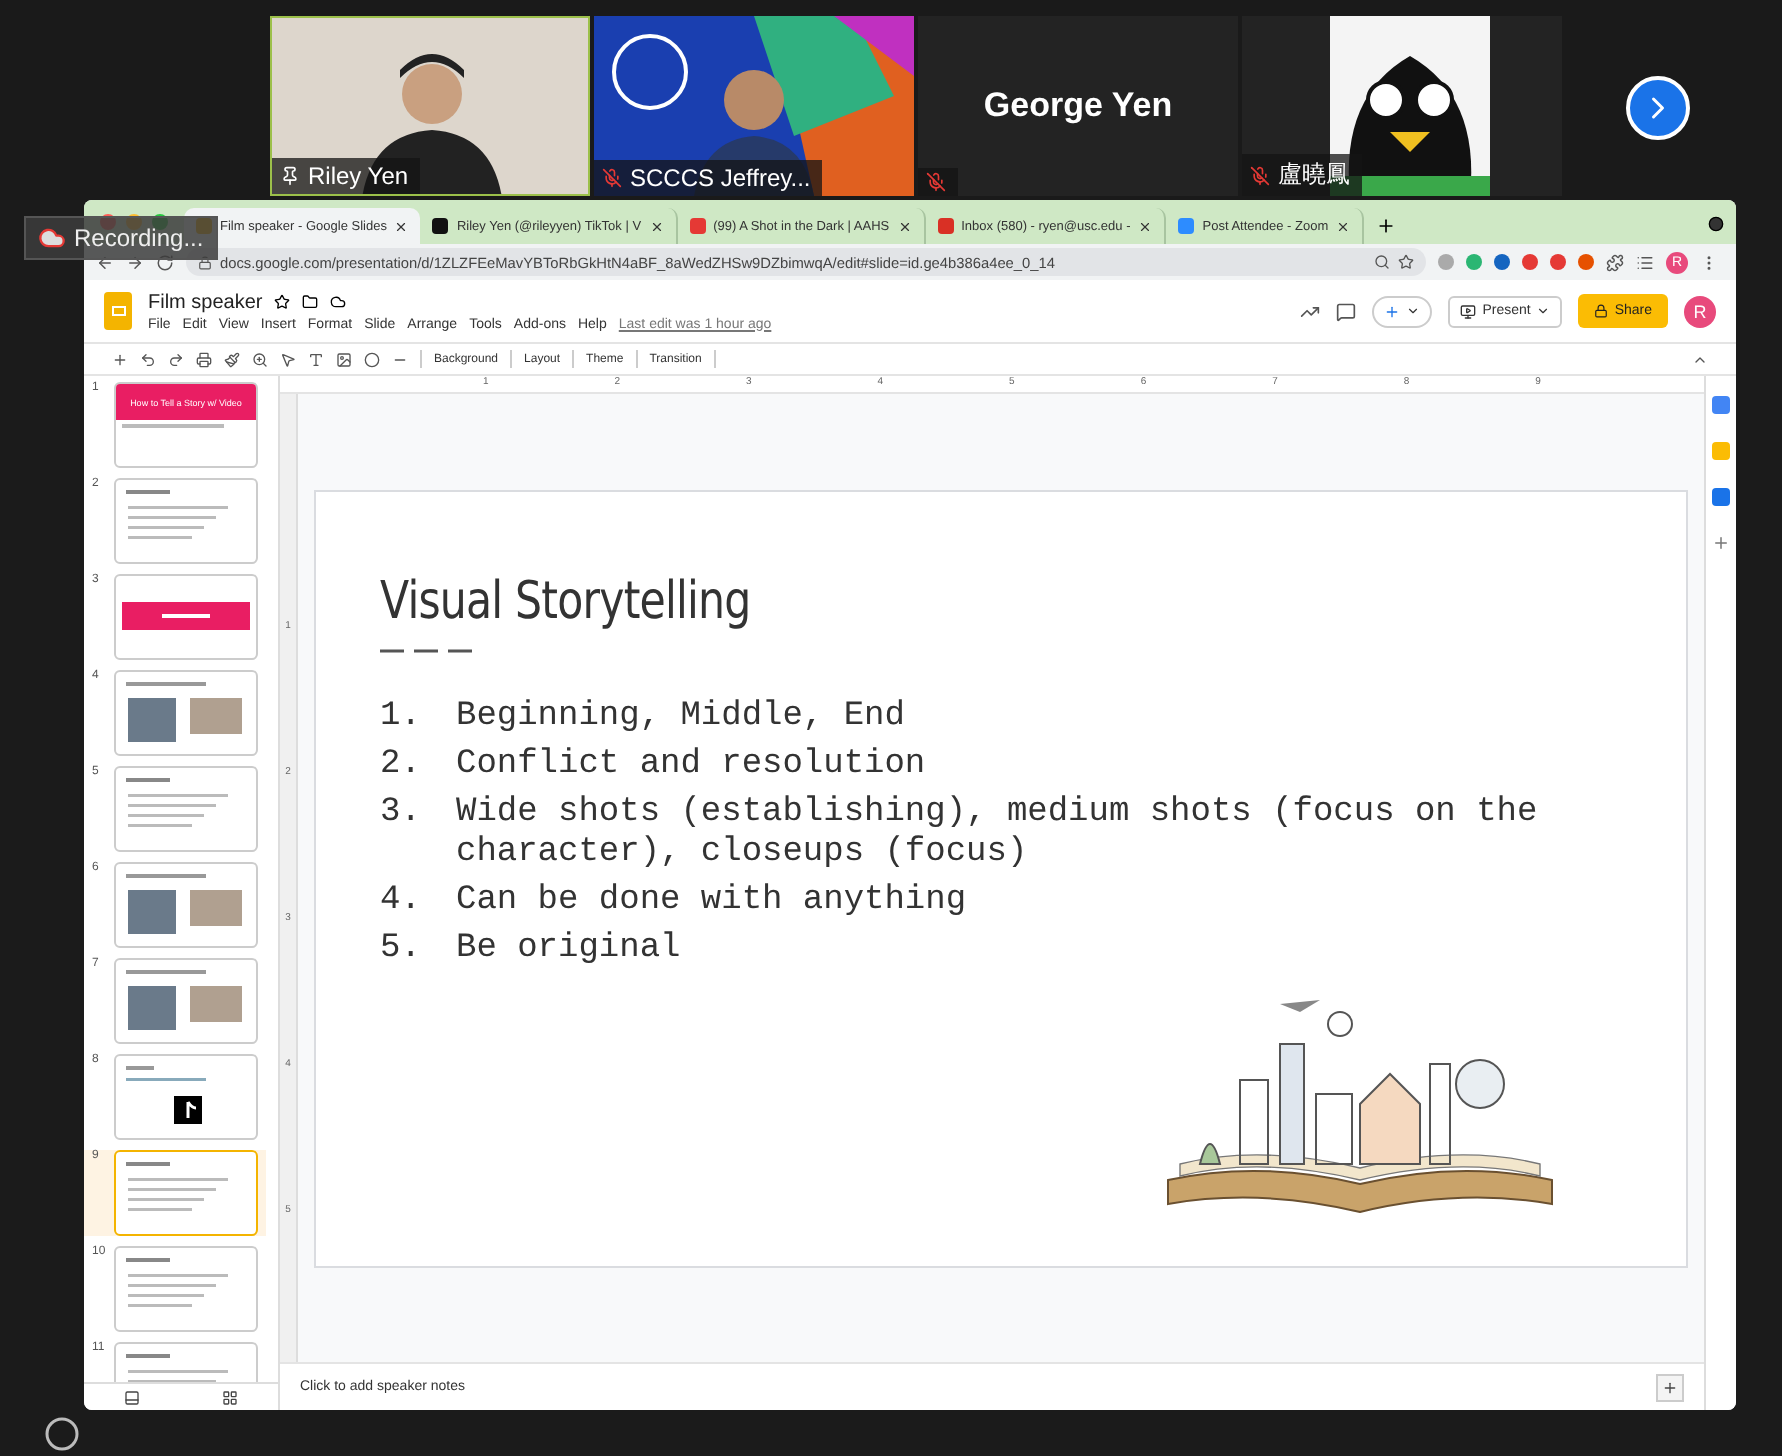 This screenshot has width=1782, height=1456. Describe the element at coordinates (569, 949) in the screenshot. I see `list-item: Be original` at that location.